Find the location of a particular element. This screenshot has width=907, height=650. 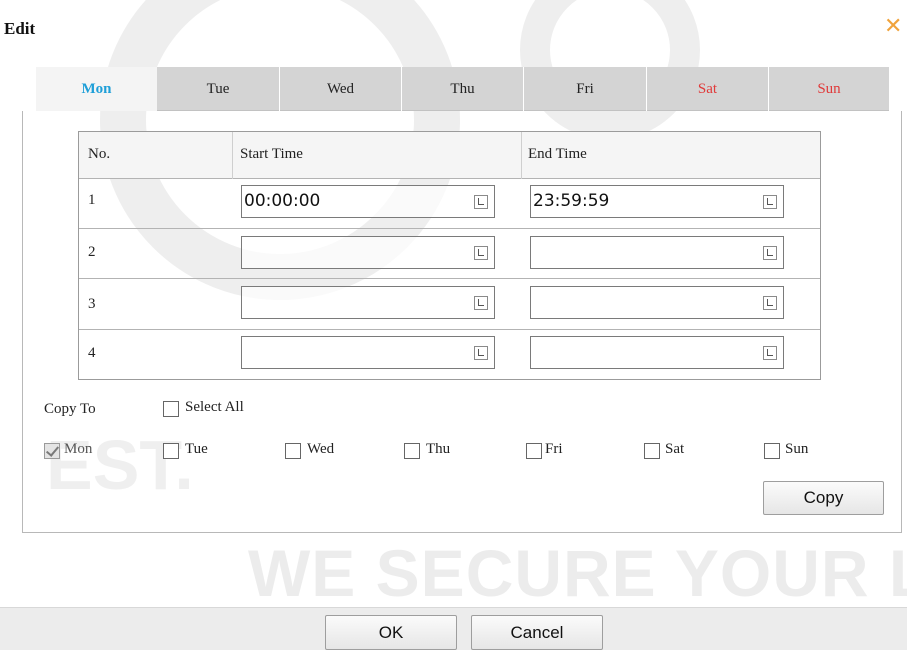

tab-thu: Thu is located at coordinates (462, 89).